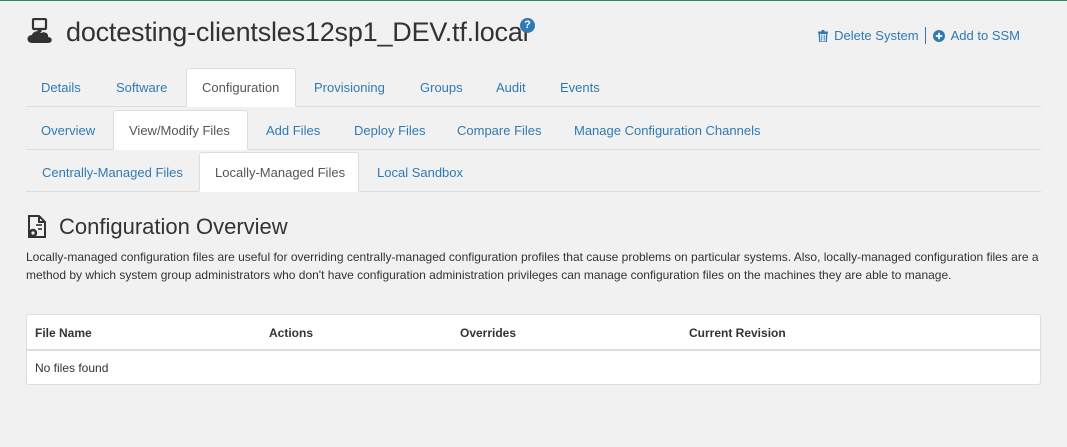 This screenshot has width=1067, height=447. Describe the element at coordinates (667, 130) in the screenshot. I see `tab-manage-configuration-channels: Manage Configuration Channels` at that location.